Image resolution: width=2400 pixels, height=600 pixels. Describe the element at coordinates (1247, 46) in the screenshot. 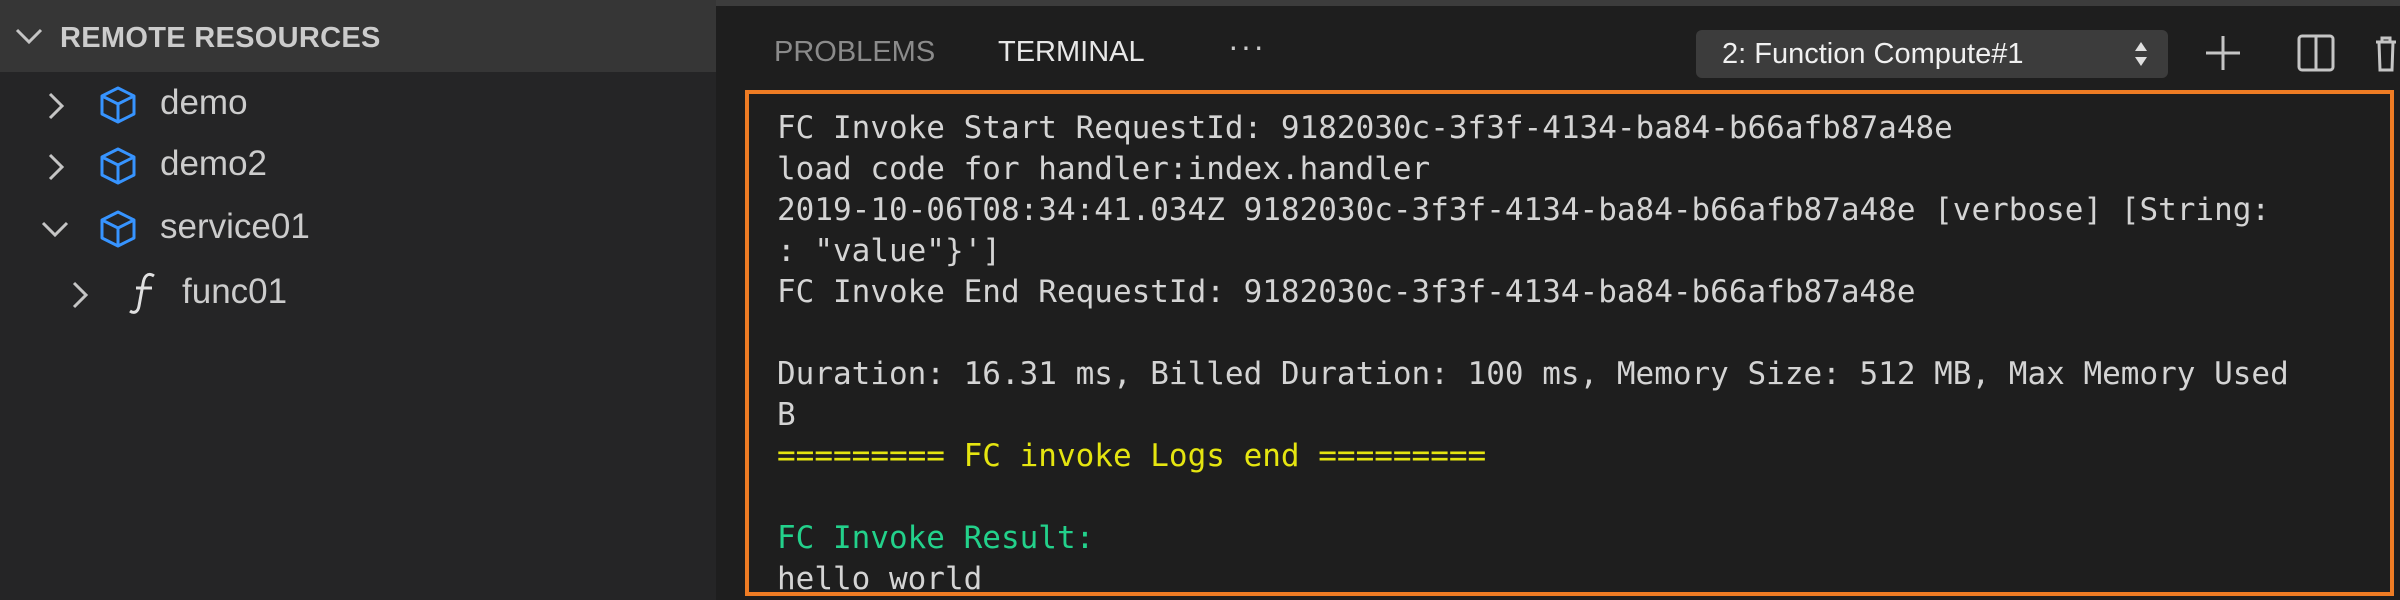

I see `more-actions-icon: ···` at that location.